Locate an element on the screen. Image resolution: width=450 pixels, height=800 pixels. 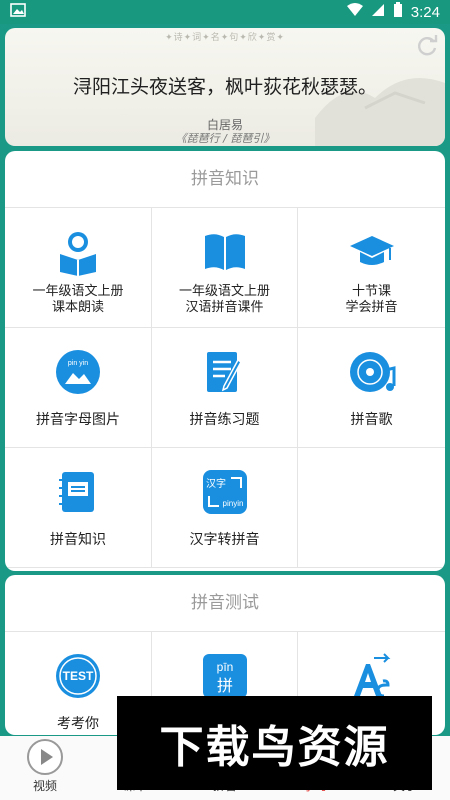
nav-video: 视频 is located at coordinates (45, 768).